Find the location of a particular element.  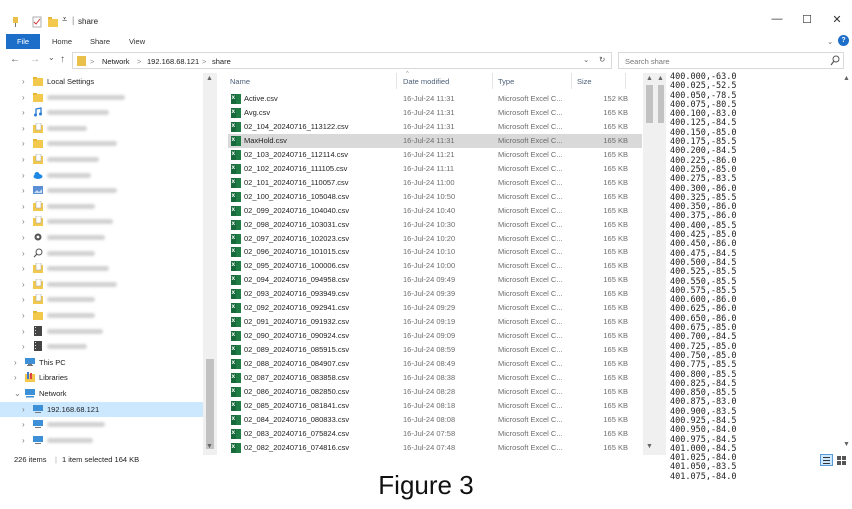

ribbon-tab-home: Home is located at coordinates (62, 42).